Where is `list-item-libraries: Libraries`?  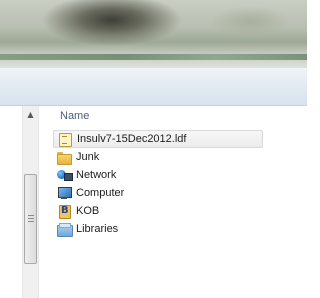
list-item-libraries: Libraries is located at coordinates (180, 229).